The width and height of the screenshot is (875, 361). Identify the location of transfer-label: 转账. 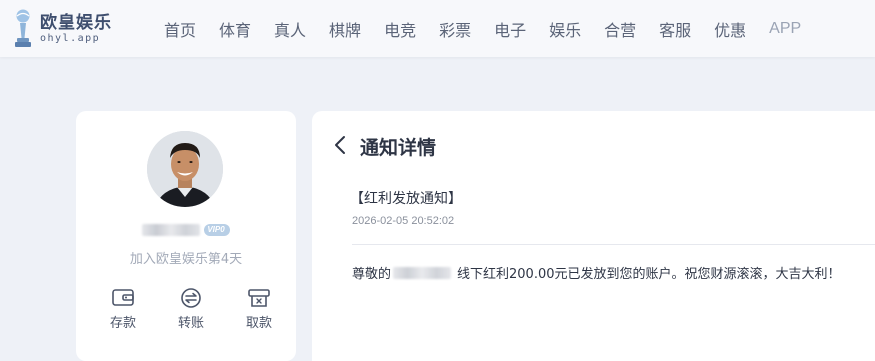
(190, 323).